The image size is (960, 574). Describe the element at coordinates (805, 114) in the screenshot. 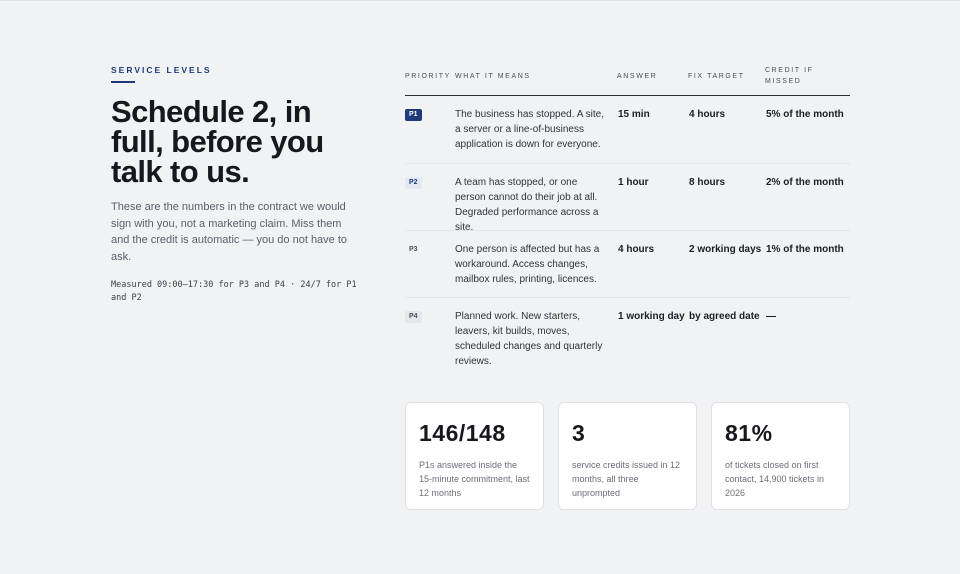

I see `credit-if-missed: 5% of the month` at that location.